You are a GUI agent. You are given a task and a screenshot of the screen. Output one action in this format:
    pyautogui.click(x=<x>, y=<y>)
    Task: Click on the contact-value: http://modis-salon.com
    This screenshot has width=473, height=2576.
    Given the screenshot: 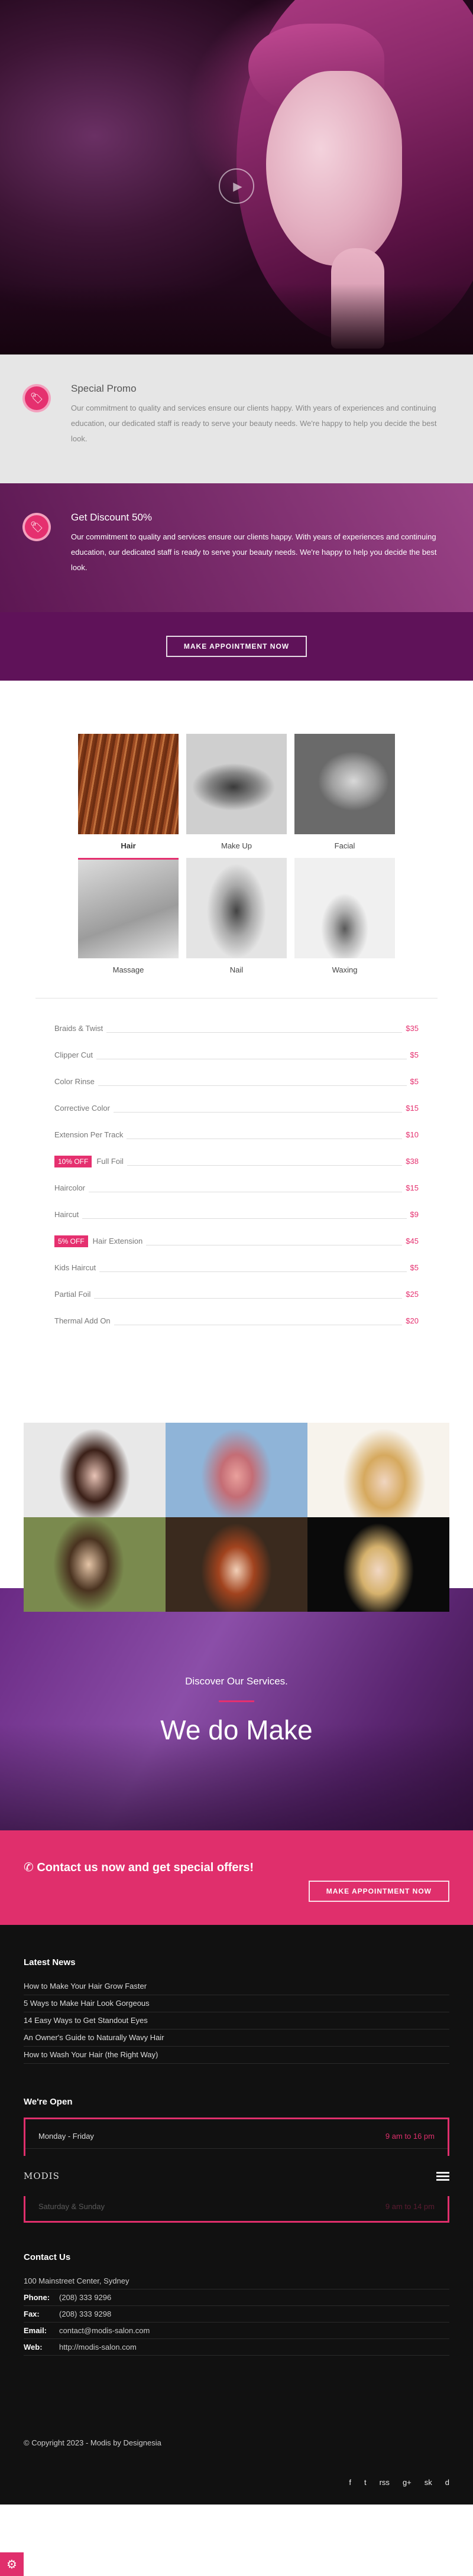 What is the action you would take?
    pyautogui.click(x=98, y=2347)
    